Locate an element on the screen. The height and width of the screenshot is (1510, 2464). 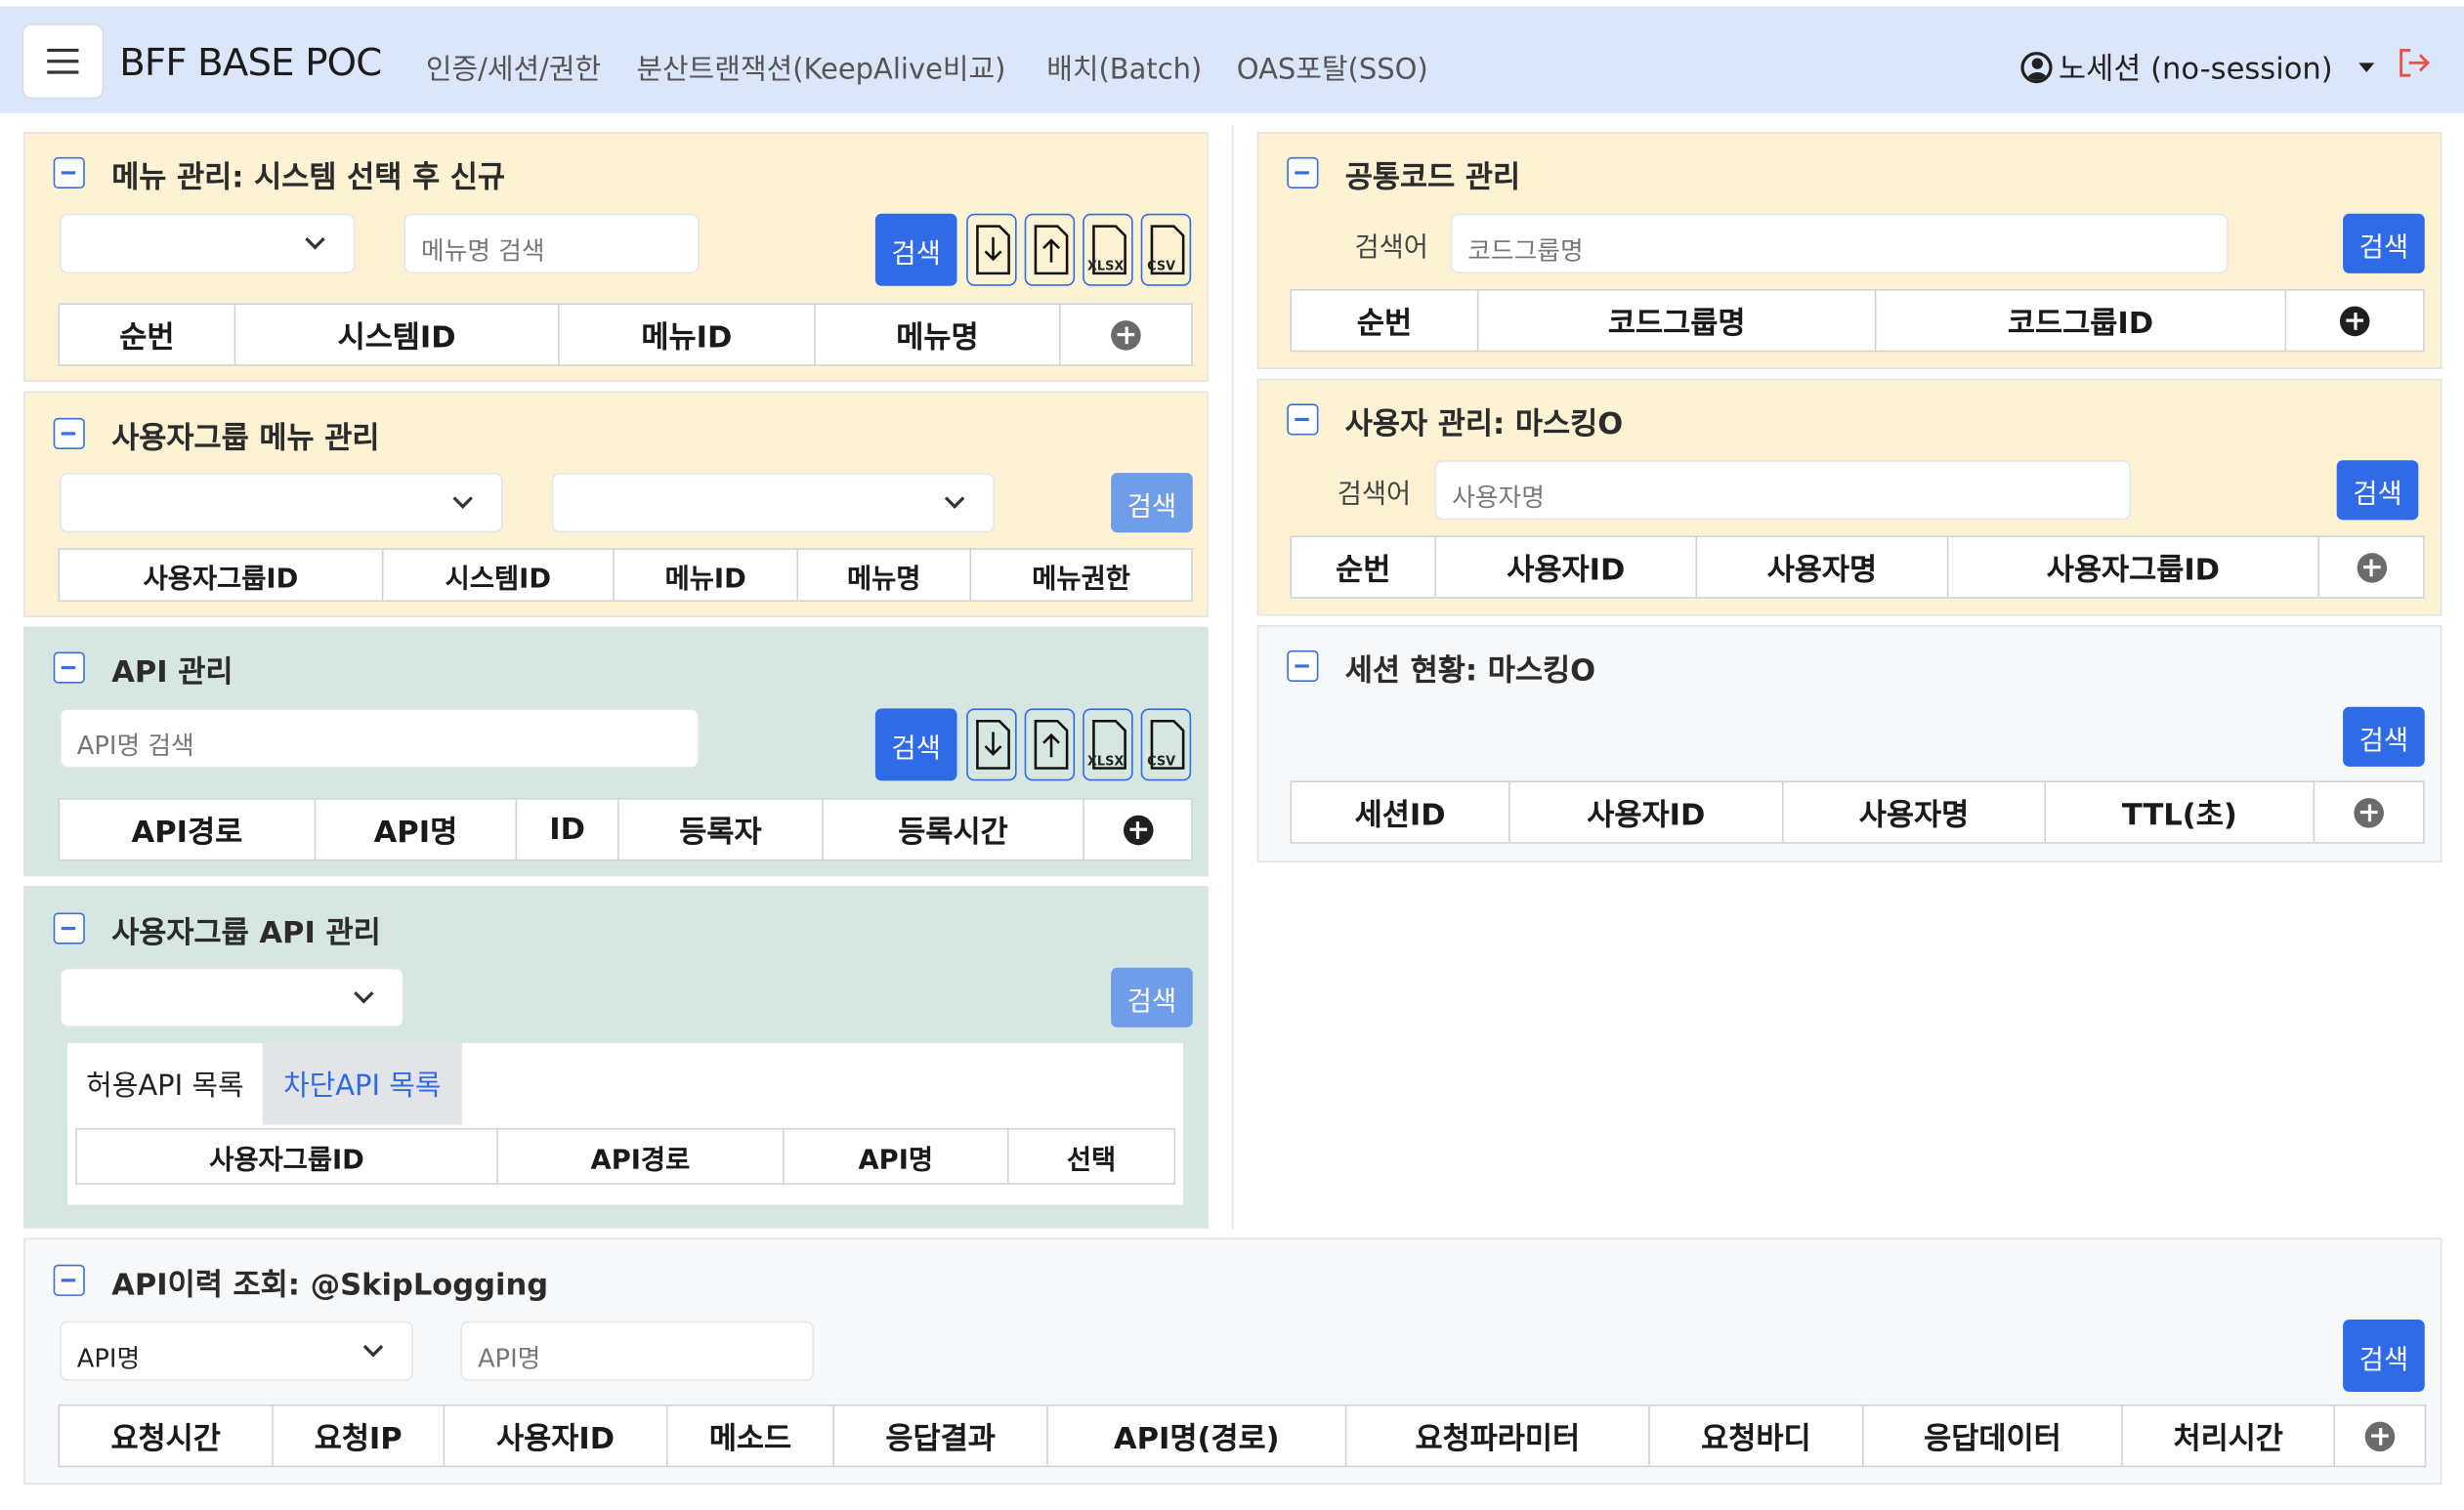
tab-allowed-api: 허용API 목록 is located at coordinates (165, 1083).